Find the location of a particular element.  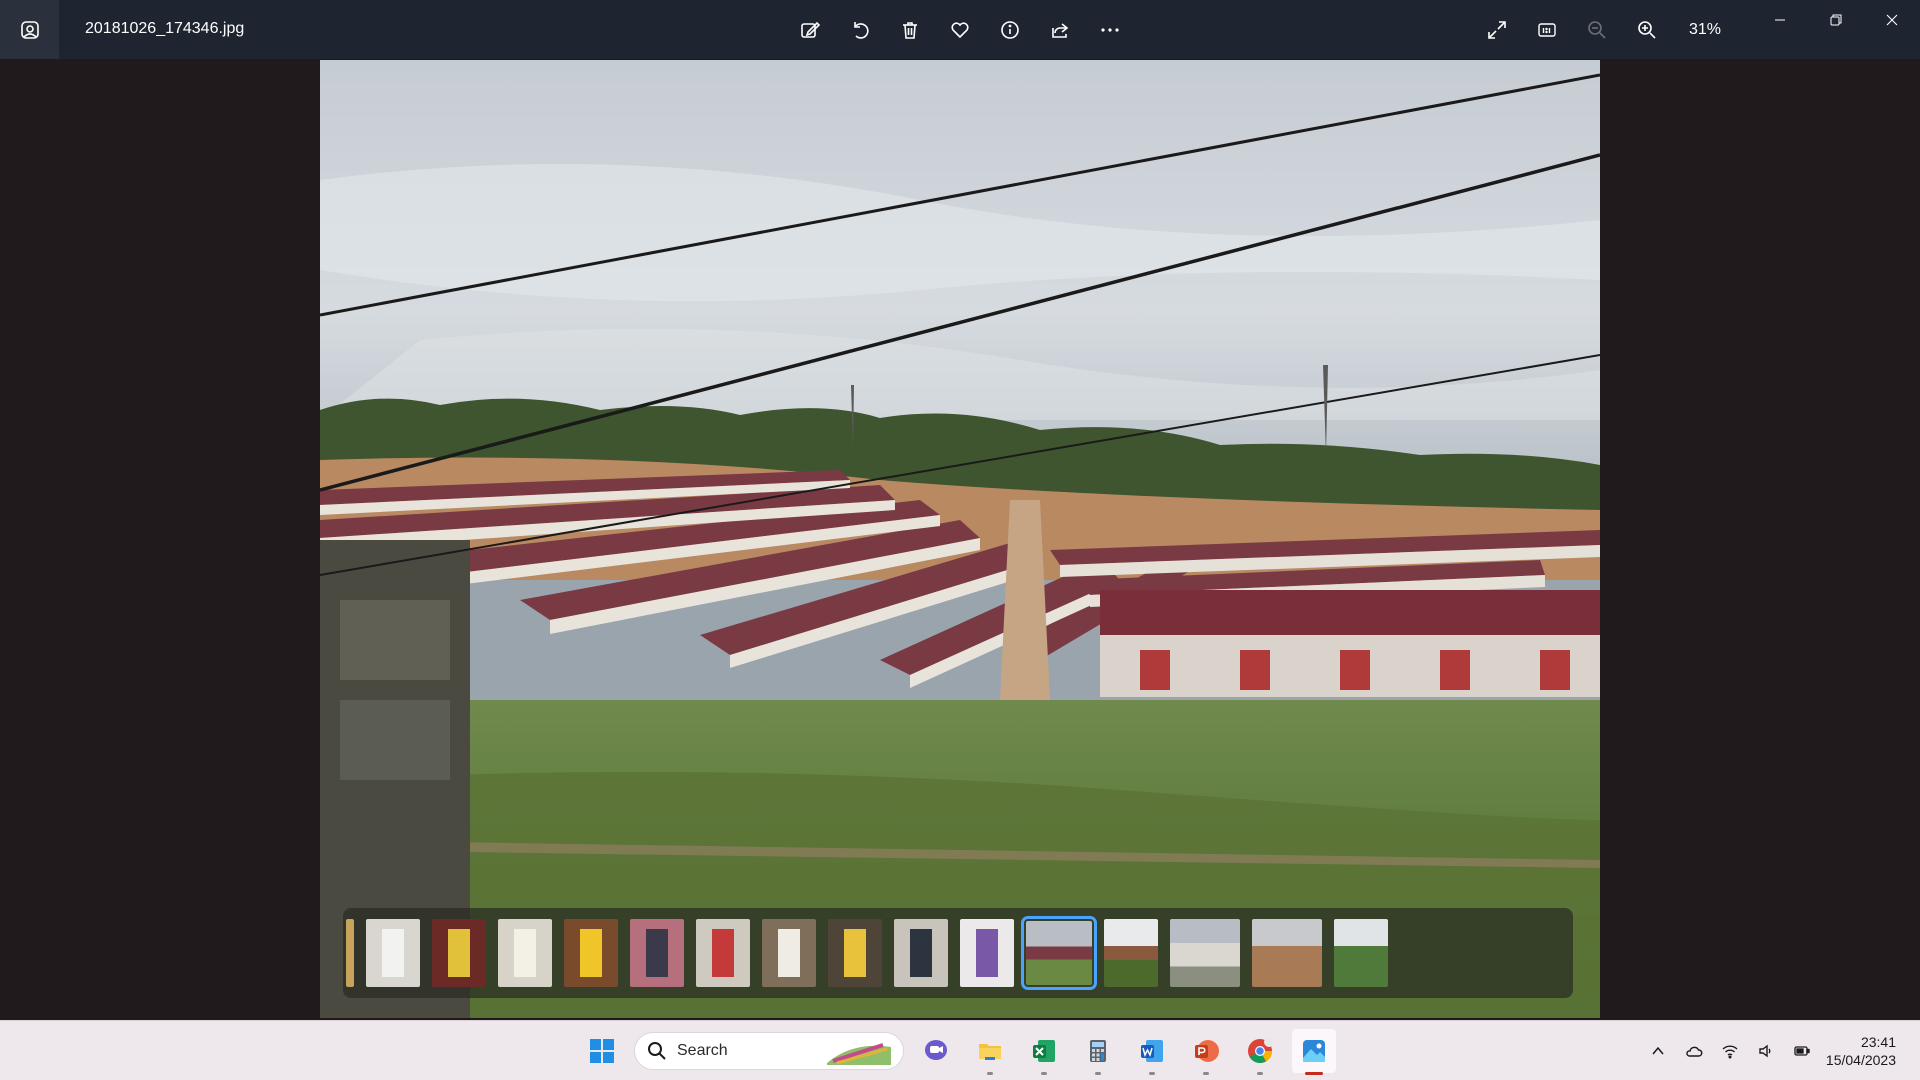

info-icon is located at coordinates (1010, 30).